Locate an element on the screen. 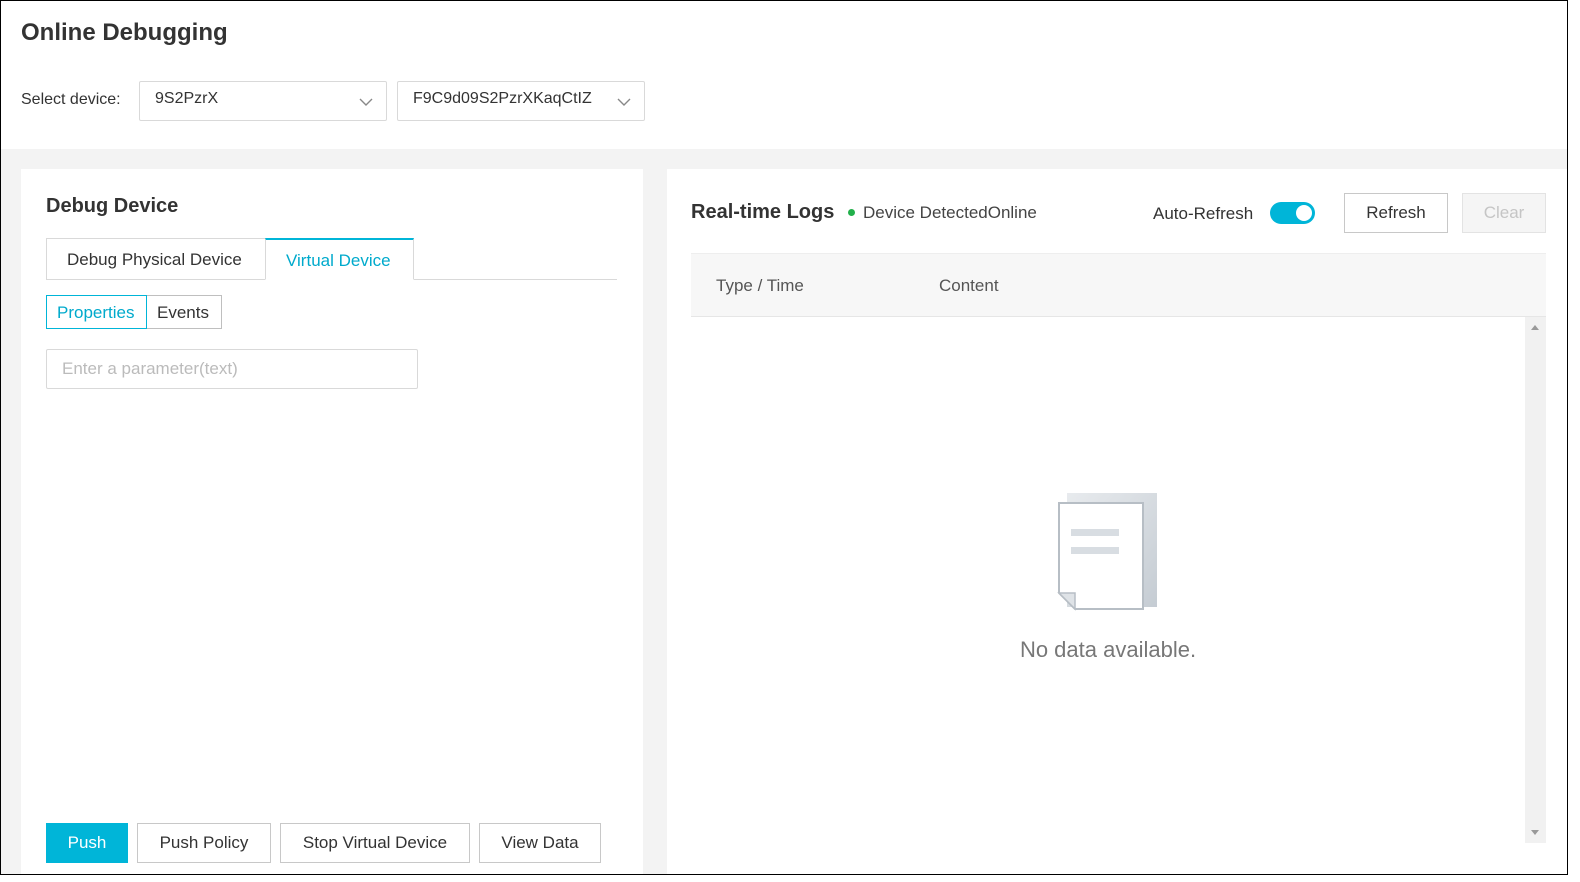 The image size is (1580, 882). empty-document-icon is located at coordinates (1107, 552).